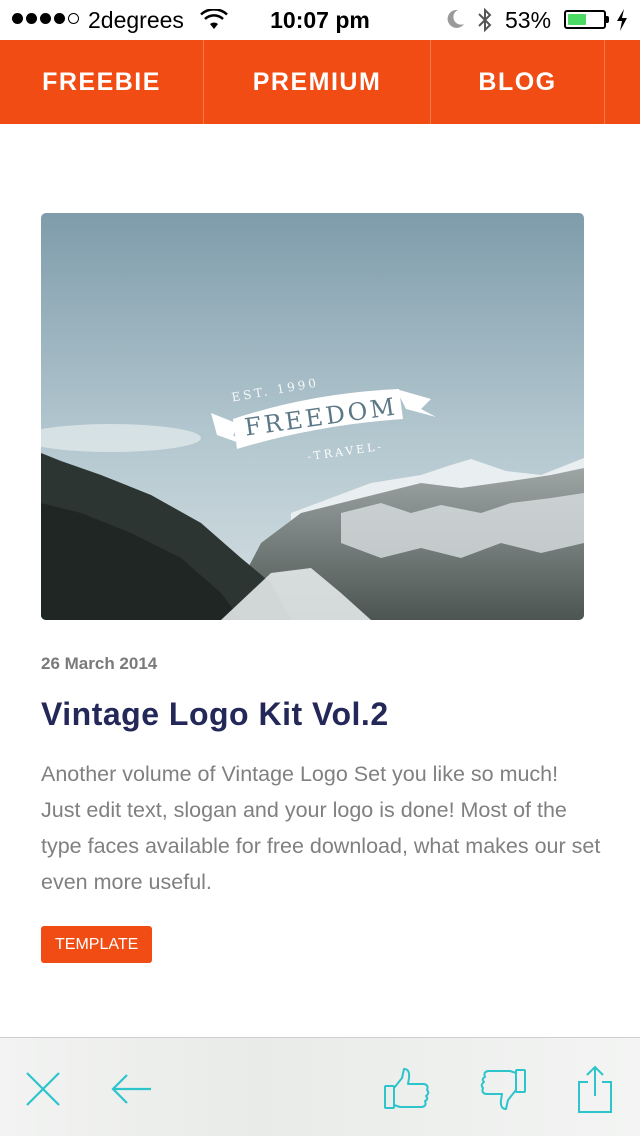 This screenshot has width=640, height=1136. Describe the element at coordinates (622, 20) in the screenshot. I see `charging-icon` at that location.